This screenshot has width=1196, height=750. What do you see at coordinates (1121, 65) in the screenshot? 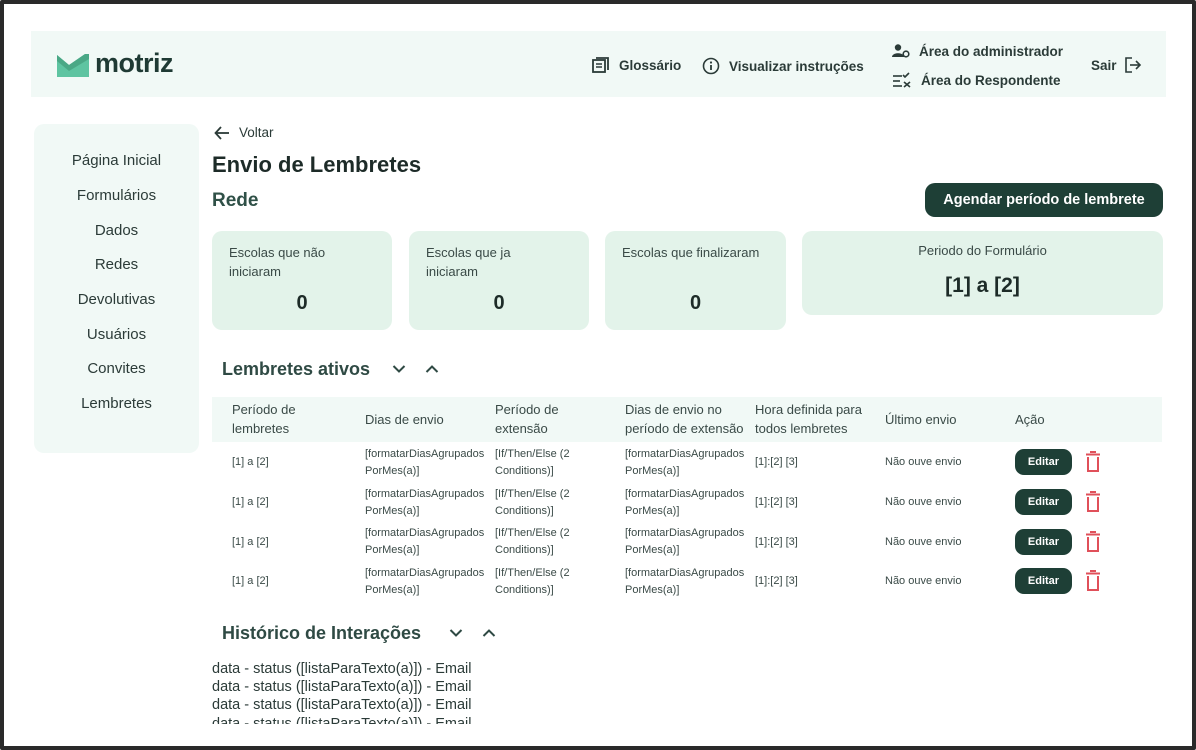
I see `logout-button: Sair` at bounding box center [1121, 65].